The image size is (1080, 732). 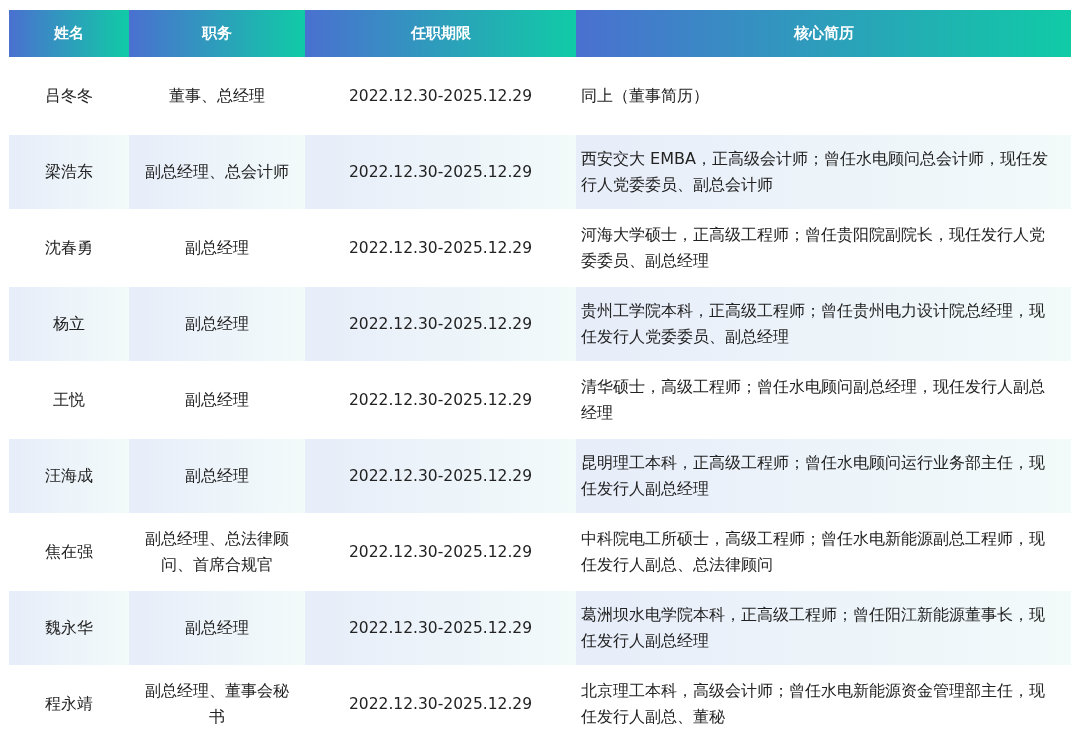 What do you see at coordinates (69, 172) in the screenshot?
I see `table-cell: 梁浩东` at bounding box center [69, 172].